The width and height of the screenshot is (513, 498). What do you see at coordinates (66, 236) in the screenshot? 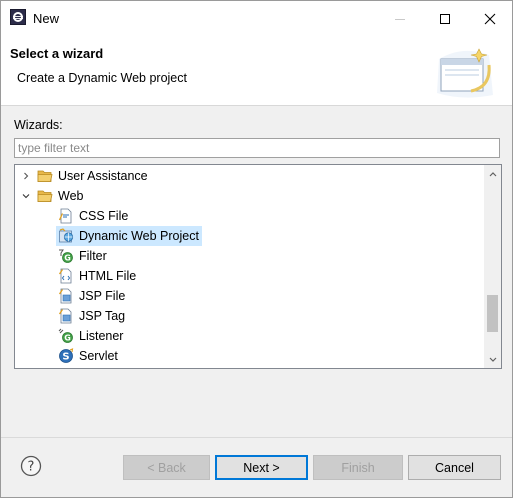
I see `dynamic-web-project-icon` at bounding box center [66, 236].